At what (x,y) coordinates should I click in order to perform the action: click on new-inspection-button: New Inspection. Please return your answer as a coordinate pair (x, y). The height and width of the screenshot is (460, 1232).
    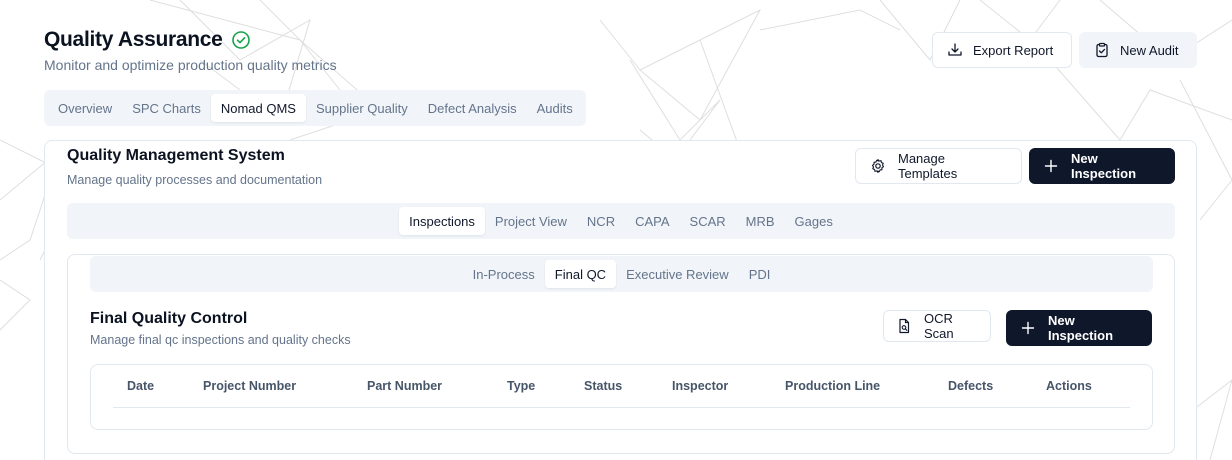
    Looking at the image, I should click on (1102, 166).